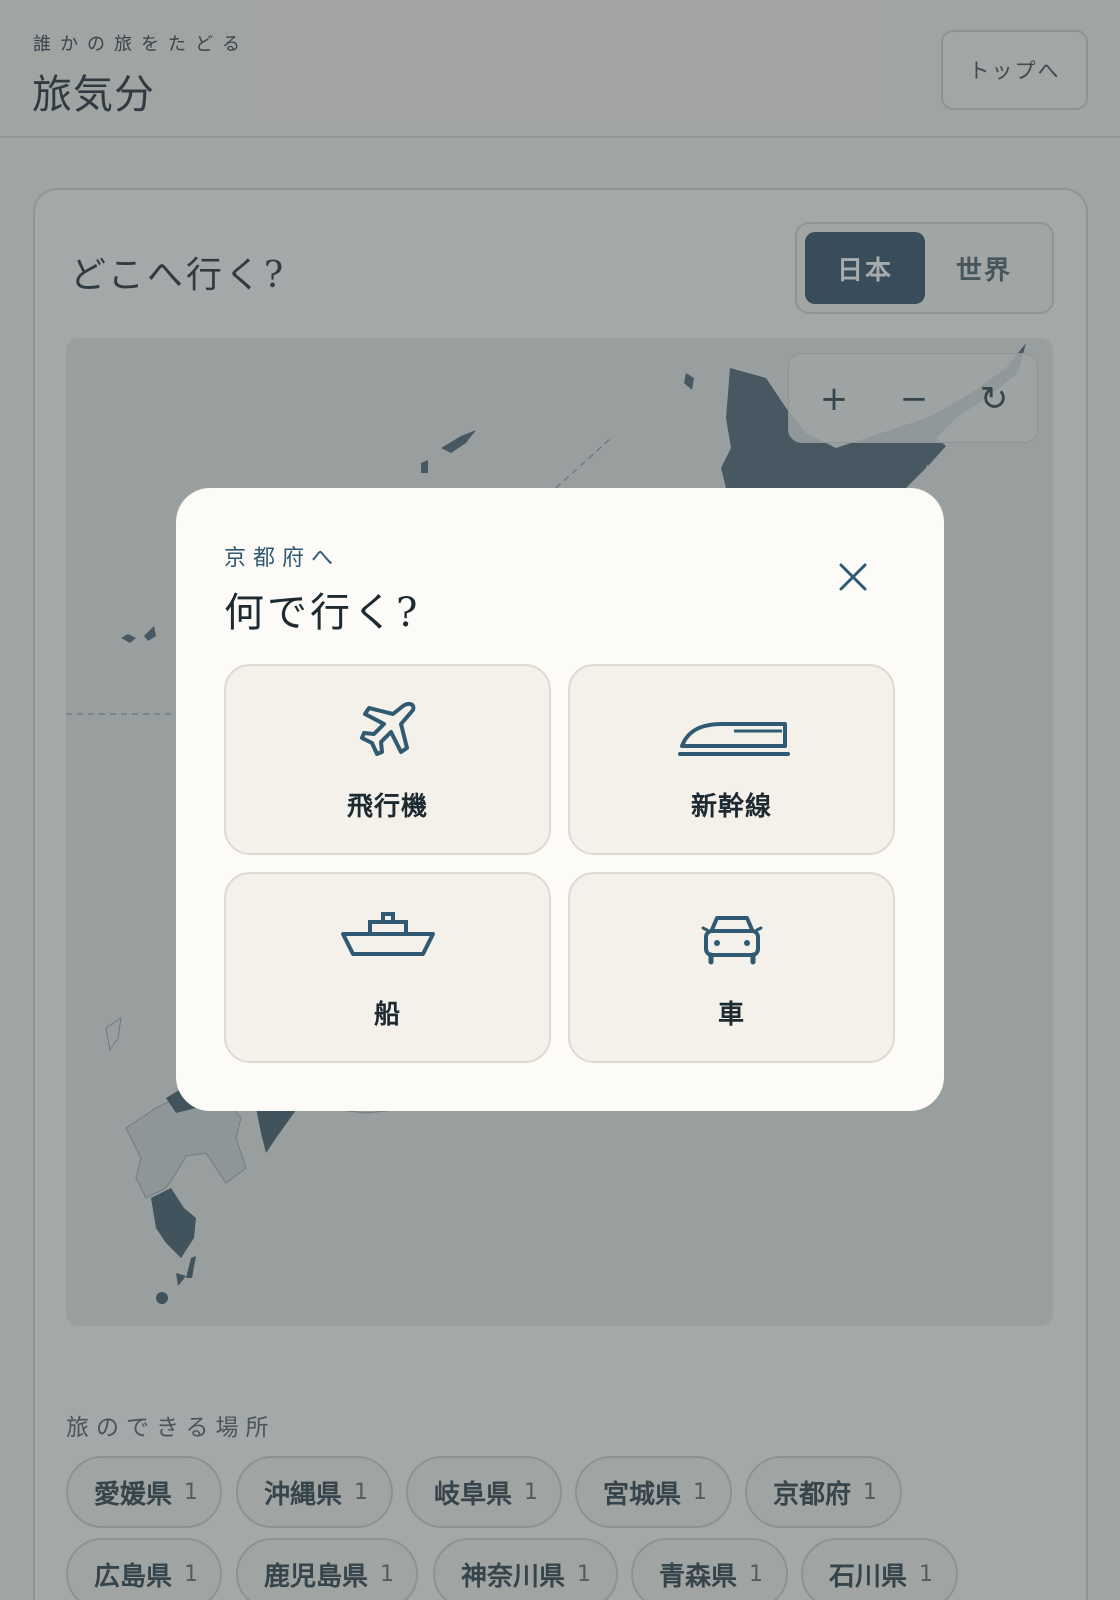 The height and width of the screenshot is (1600, 1120). I want to click on option-label: 新幹線, so click(731, 807).